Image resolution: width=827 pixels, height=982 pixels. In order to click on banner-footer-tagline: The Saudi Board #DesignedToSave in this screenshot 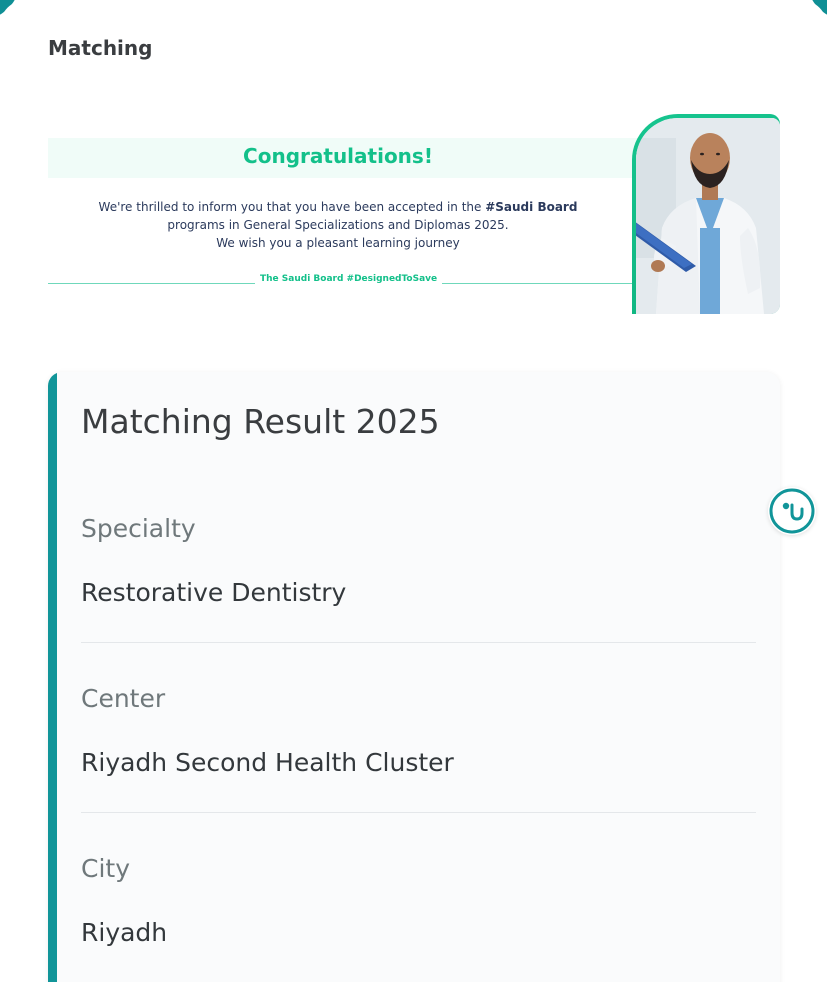, I will do `click(349, 279)`.